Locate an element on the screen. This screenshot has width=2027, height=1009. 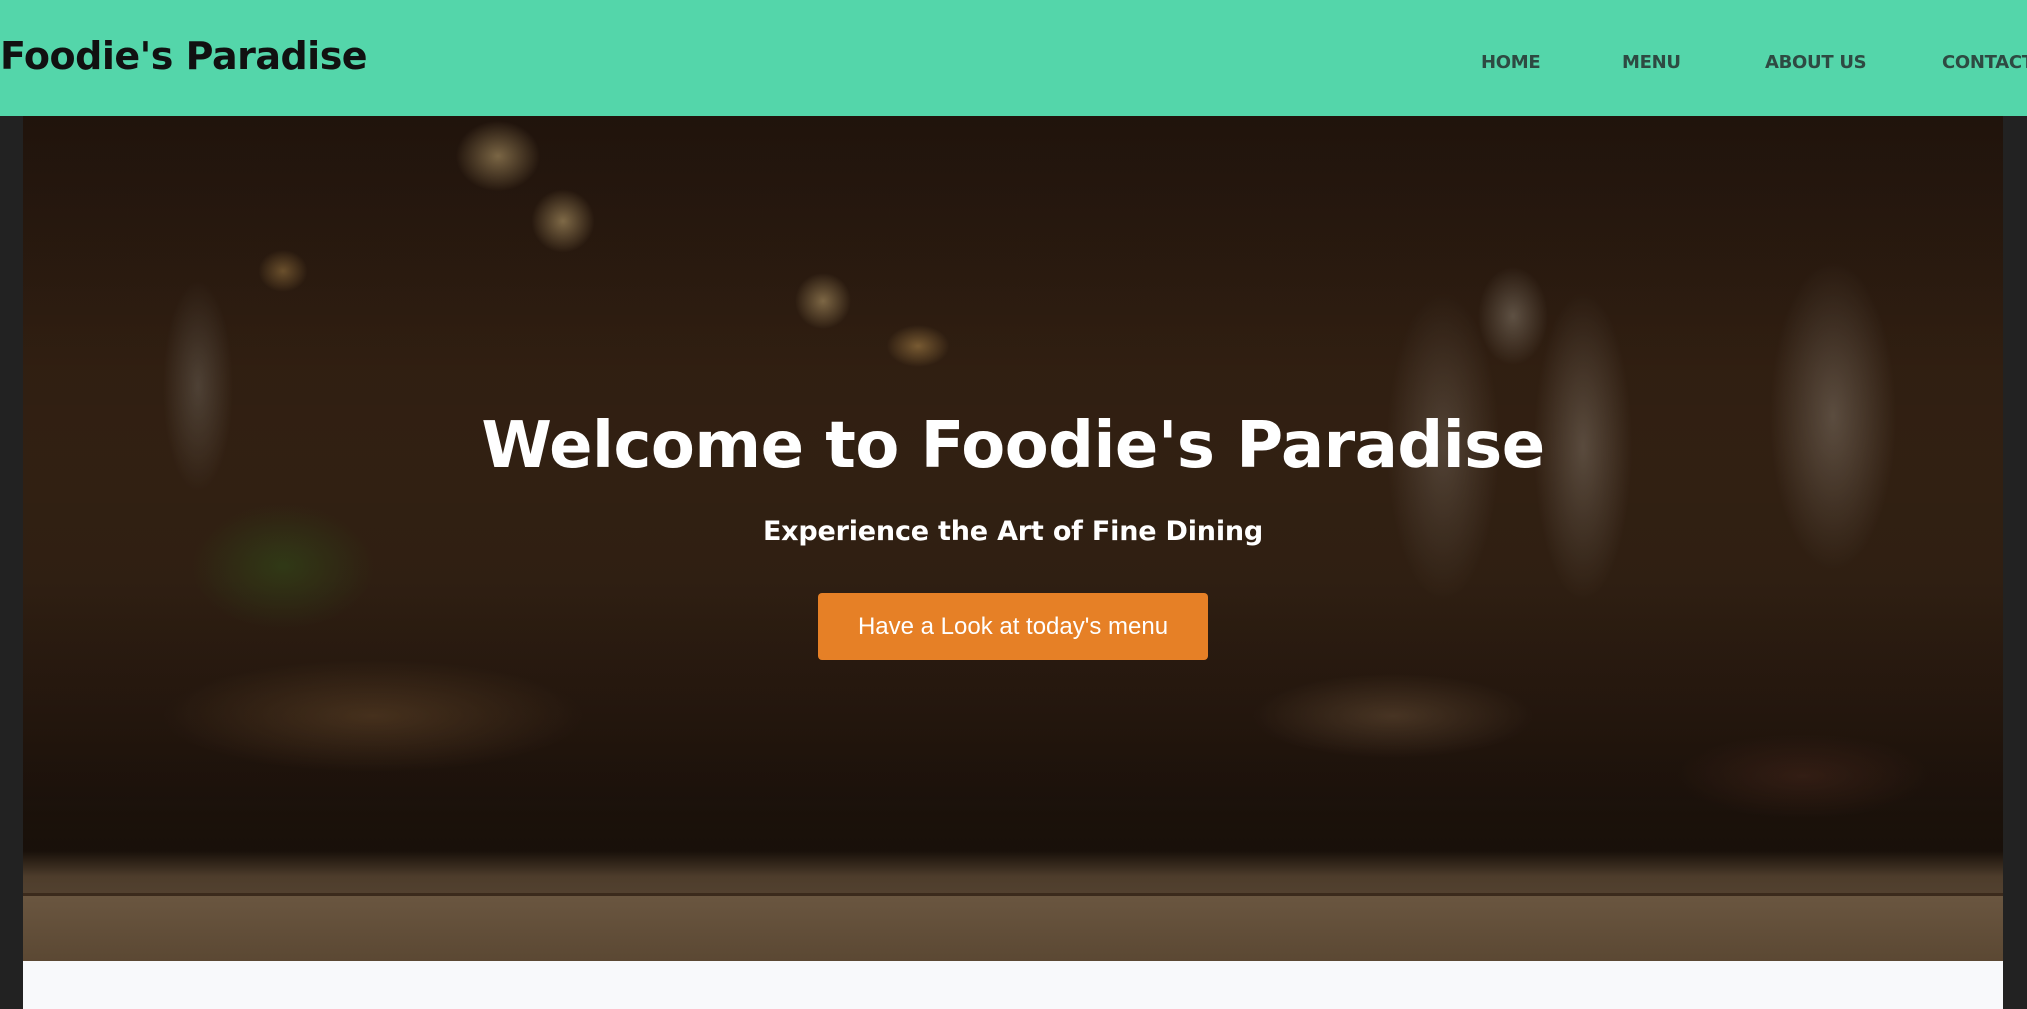
nav-link-menu: MENU is located at coordinates (1651, 62).